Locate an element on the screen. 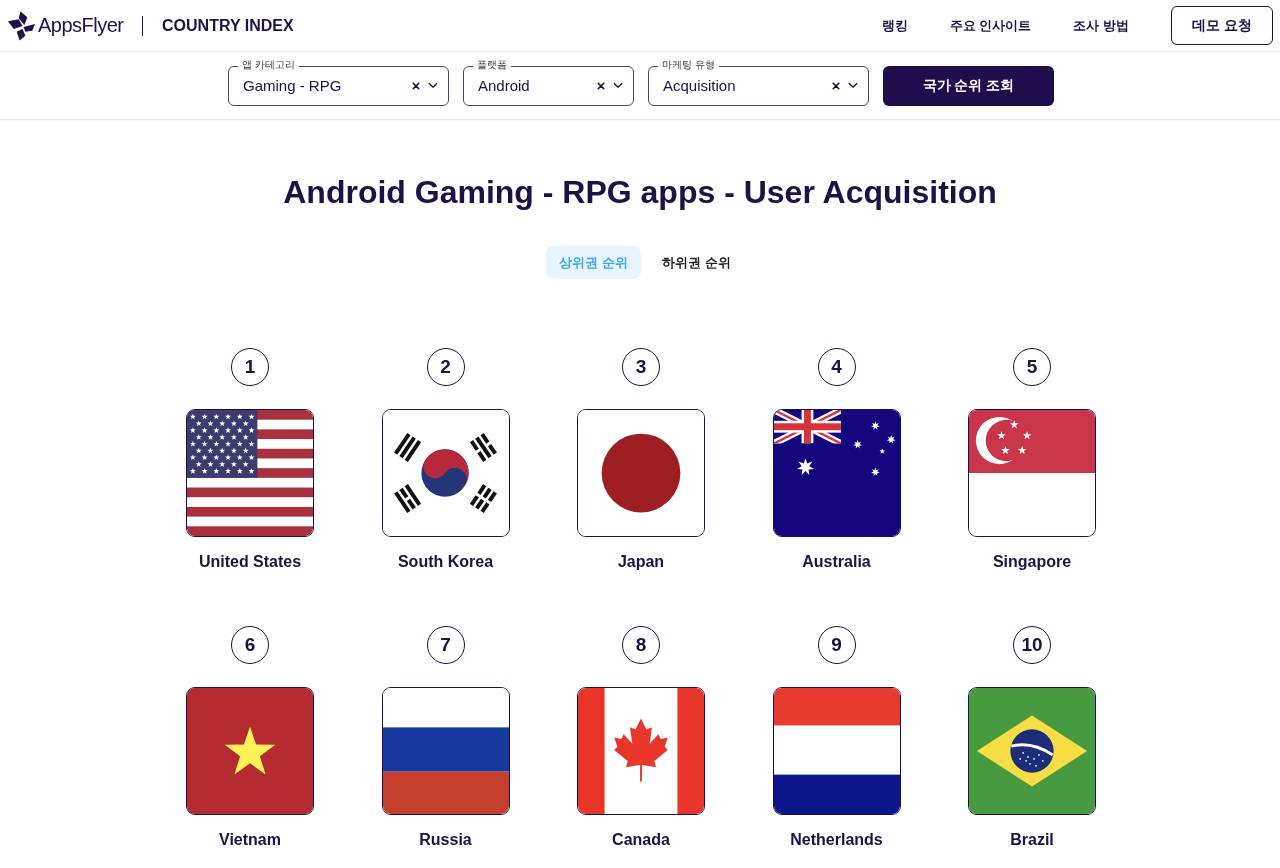 The width and height of the screenshot is (1280, 868). brazilian-flag-icon is located at coordinates (1032, 751).